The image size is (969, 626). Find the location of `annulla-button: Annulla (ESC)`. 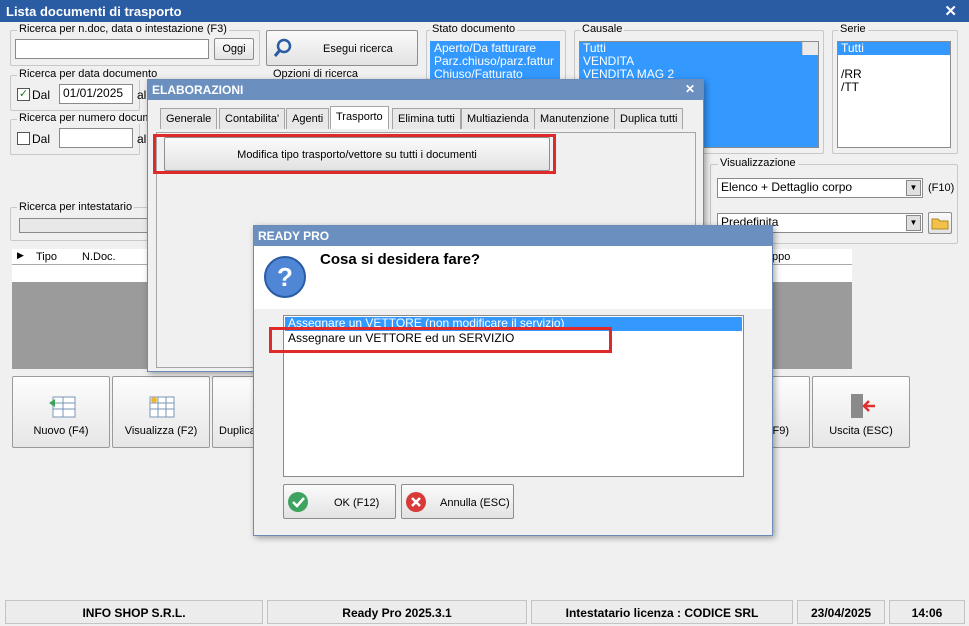

annulla-button: Annulla (ESC) is located at coordinates (457, 501).